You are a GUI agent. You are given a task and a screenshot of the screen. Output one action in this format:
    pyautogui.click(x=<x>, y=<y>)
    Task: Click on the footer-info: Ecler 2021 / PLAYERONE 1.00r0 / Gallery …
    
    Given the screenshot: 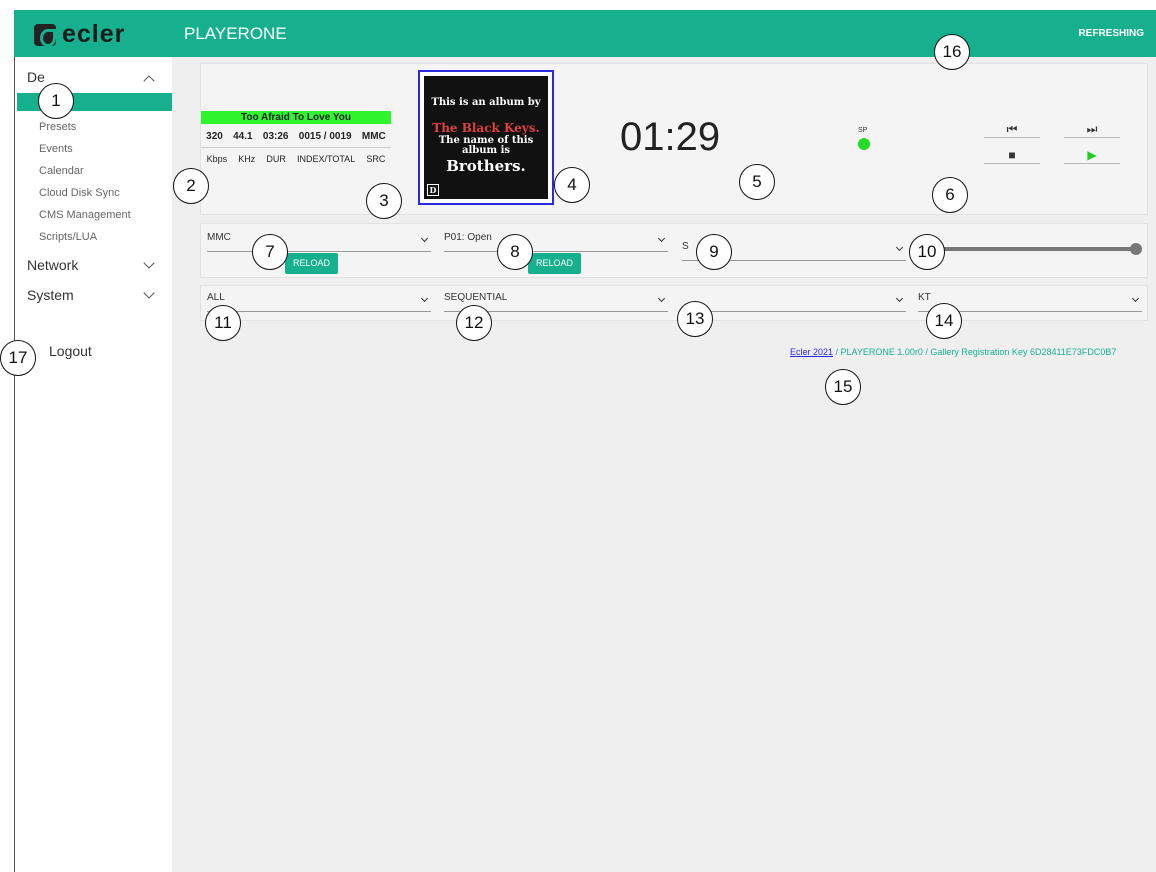 What is the action you would take?
    pyautogui.click(x=953, y=352)
    